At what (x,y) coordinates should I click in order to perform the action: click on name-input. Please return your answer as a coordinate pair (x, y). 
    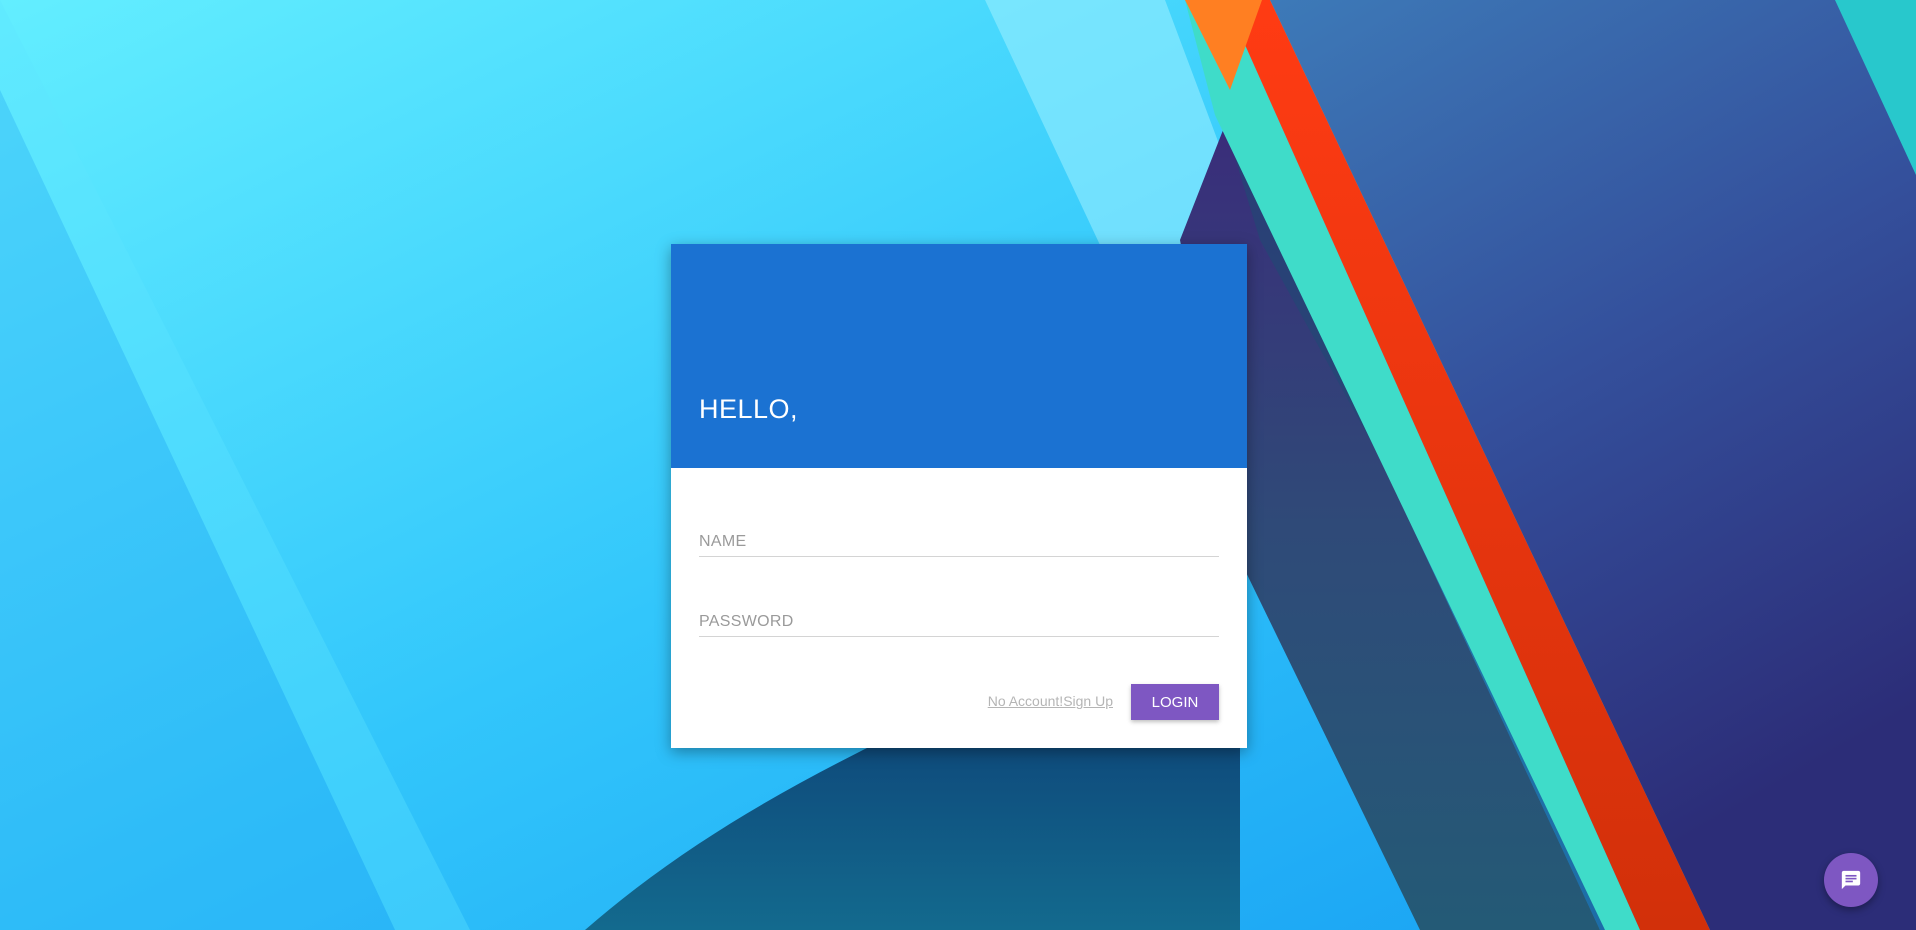
    Looking at the image, I should click on (959, 539).